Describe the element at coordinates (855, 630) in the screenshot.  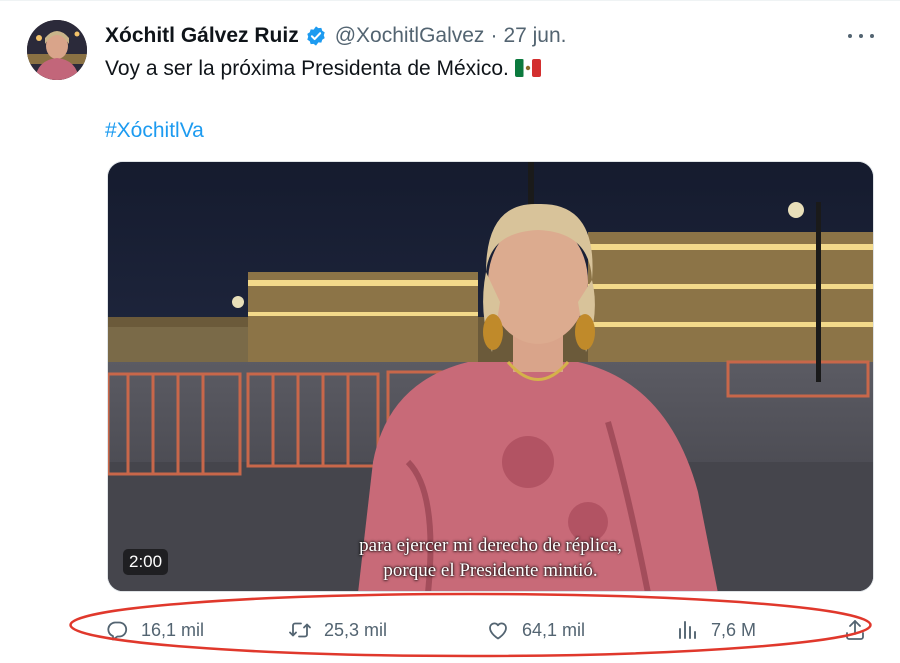
I see `share-icon` at that location.